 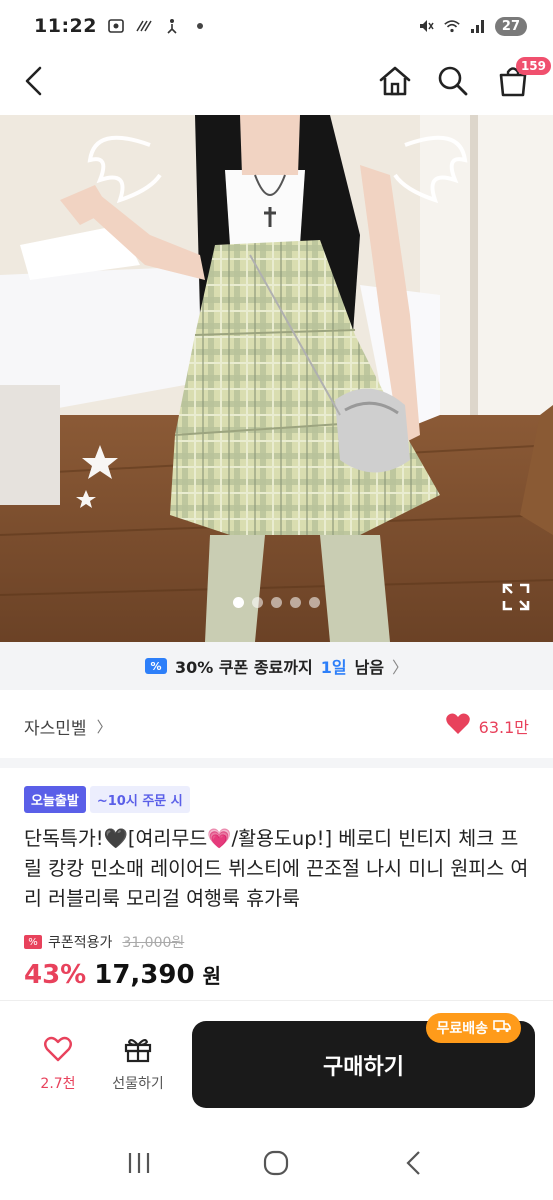 What do you see at coordinates (462, 1029) in the screenshot?
I see `free-shipping-label: 무료배송` at bounding box center [462, 1029].